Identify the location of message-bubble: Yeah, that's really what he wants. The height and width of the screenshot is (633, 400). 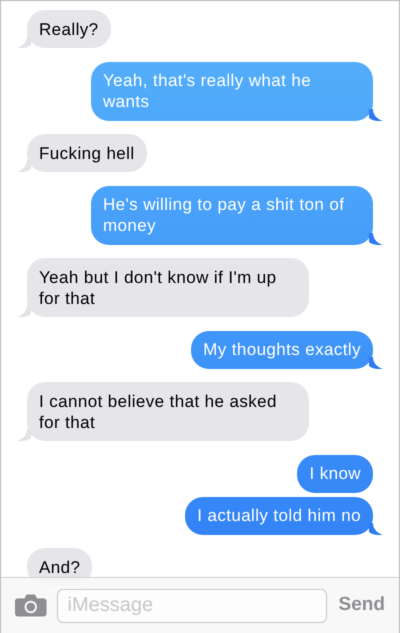
(232, 91).